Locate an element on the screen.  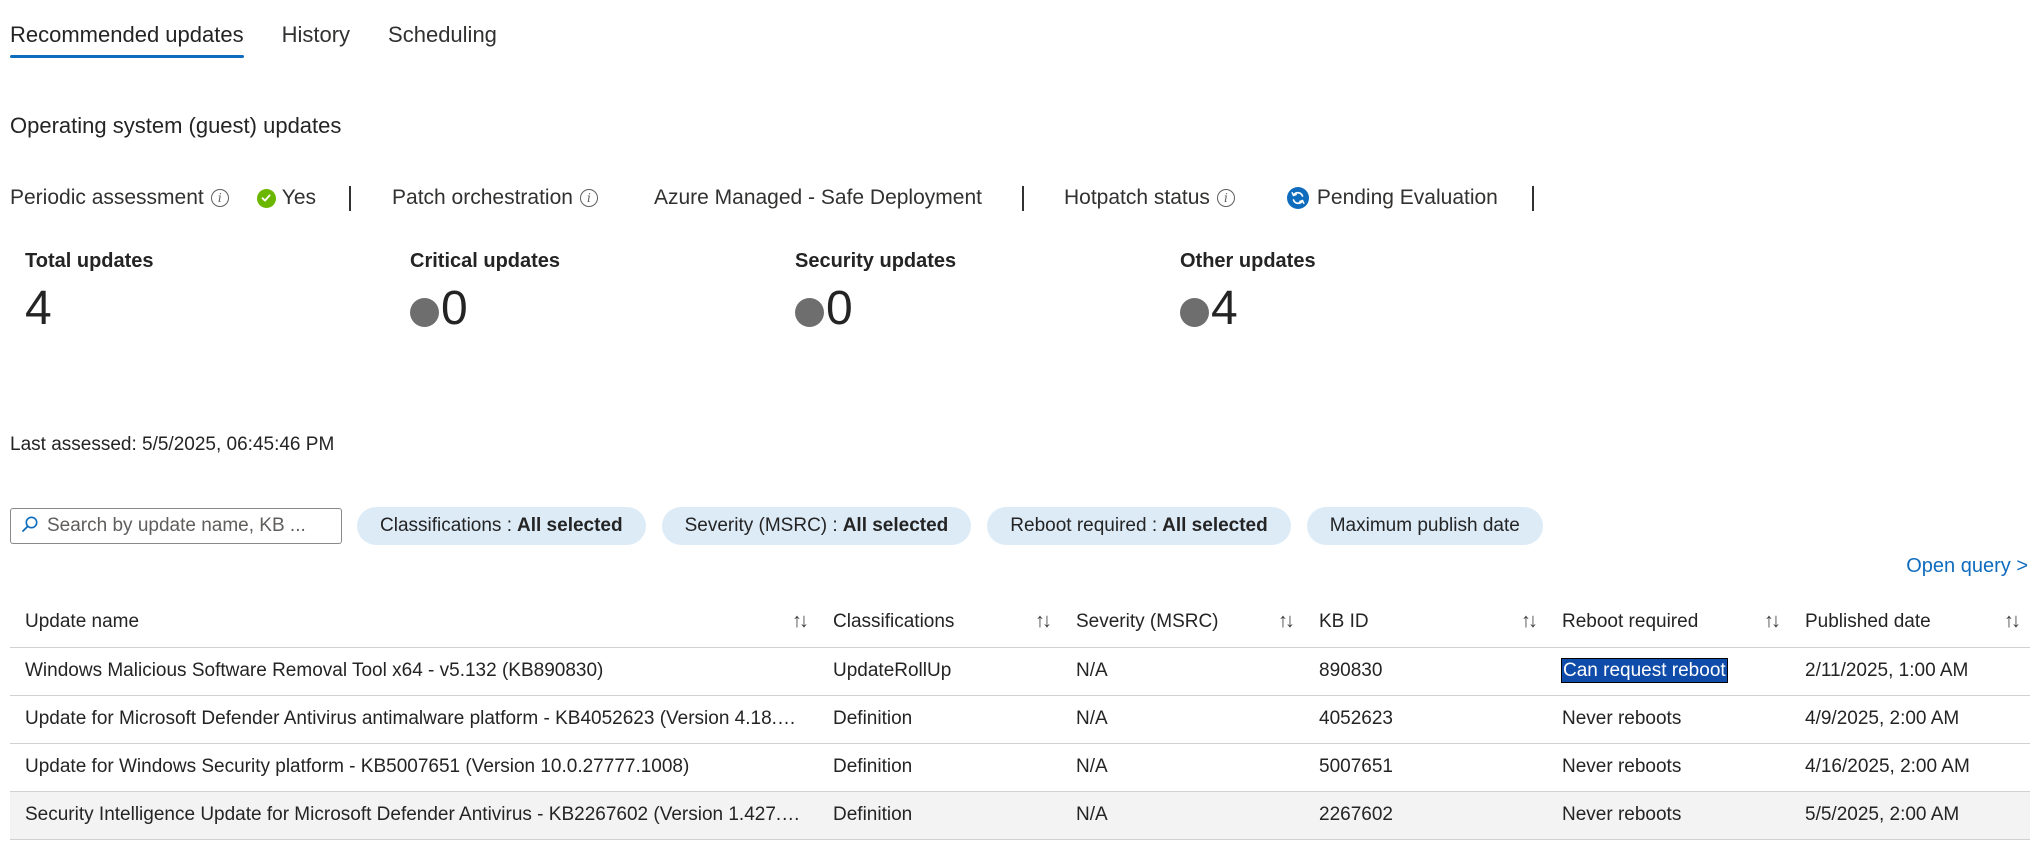
filter-label: Maximum publish date is located at coordinates (1424, 525).